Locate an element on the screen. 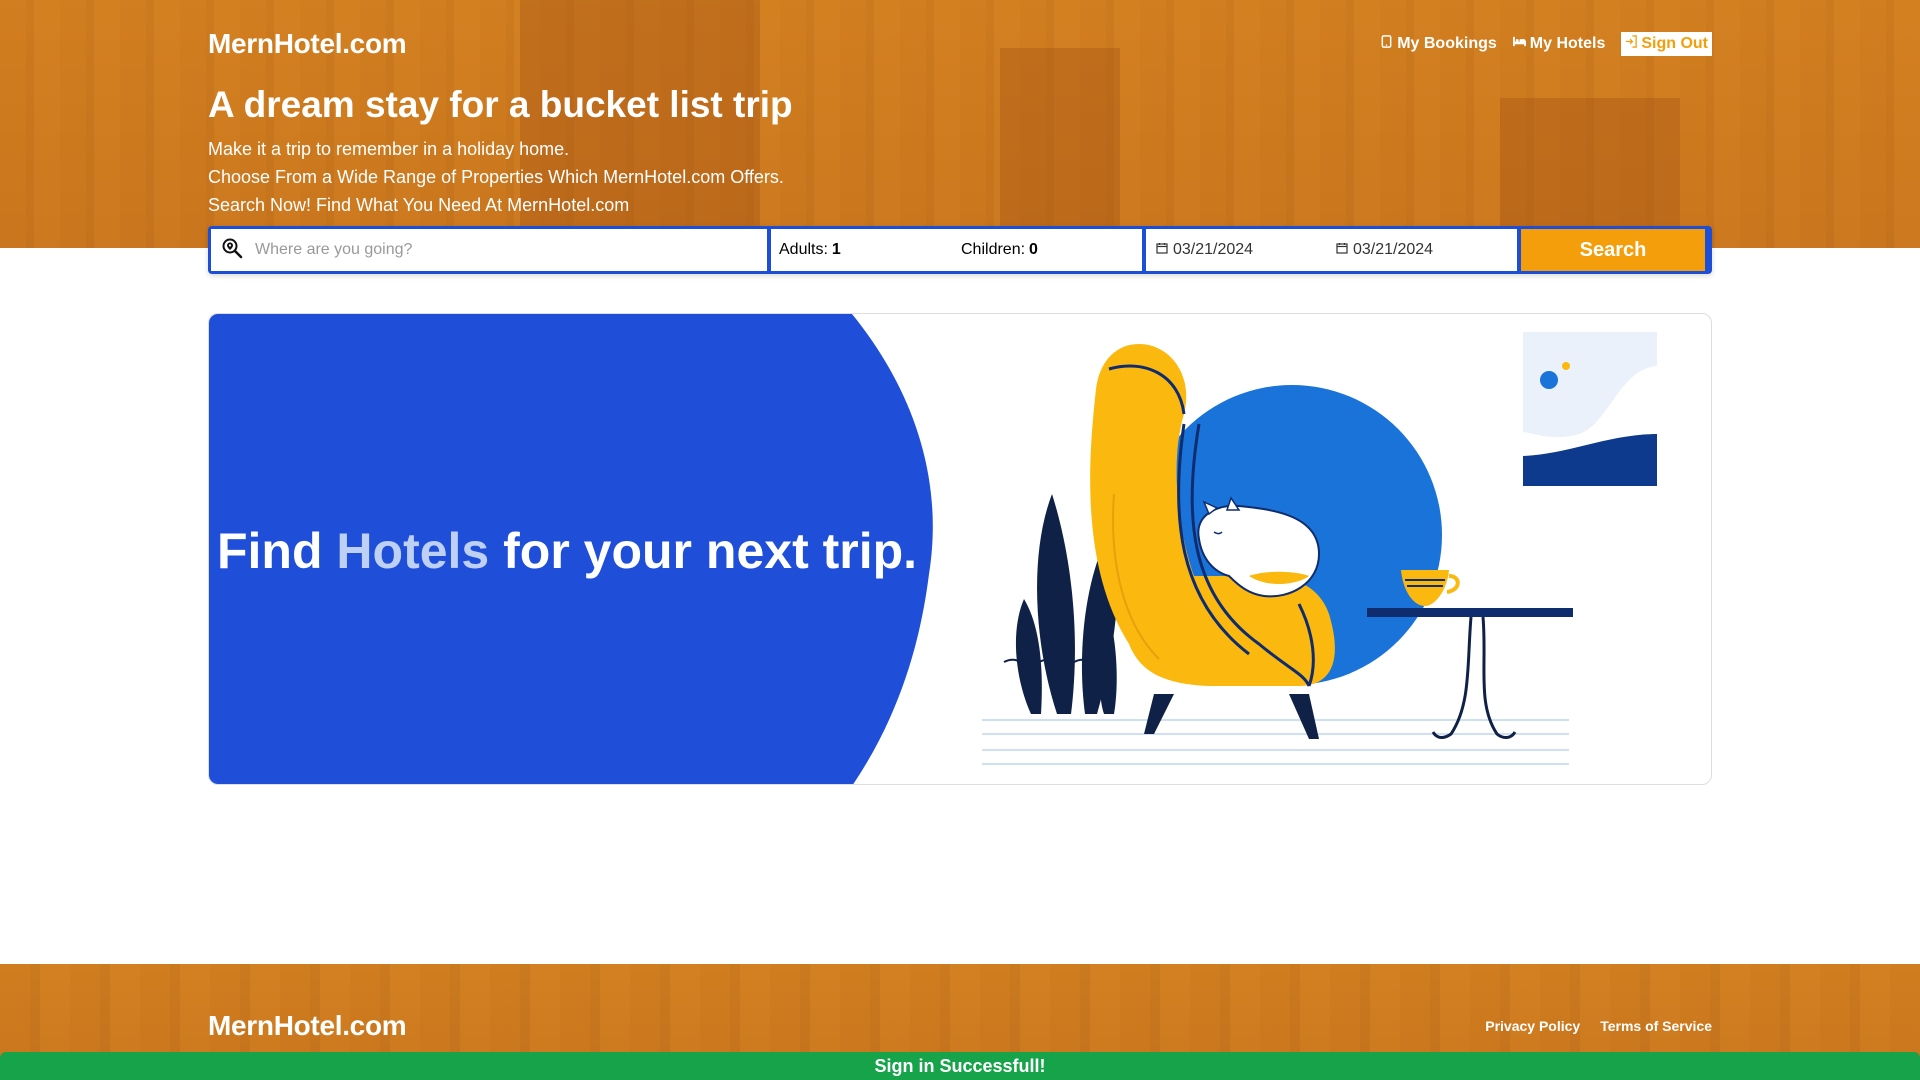 Image resolution: width=1920 pixels, height=1080 pixels. adults-value: 1 is located at coordinates (836, 250).